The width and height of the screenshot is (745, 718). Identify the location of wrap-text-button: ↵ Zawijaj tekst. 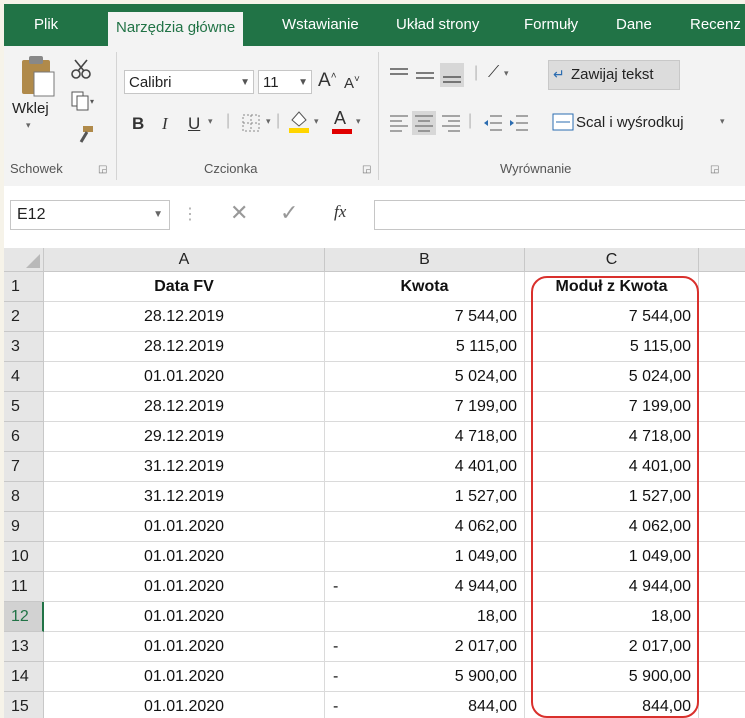
(614, 75).